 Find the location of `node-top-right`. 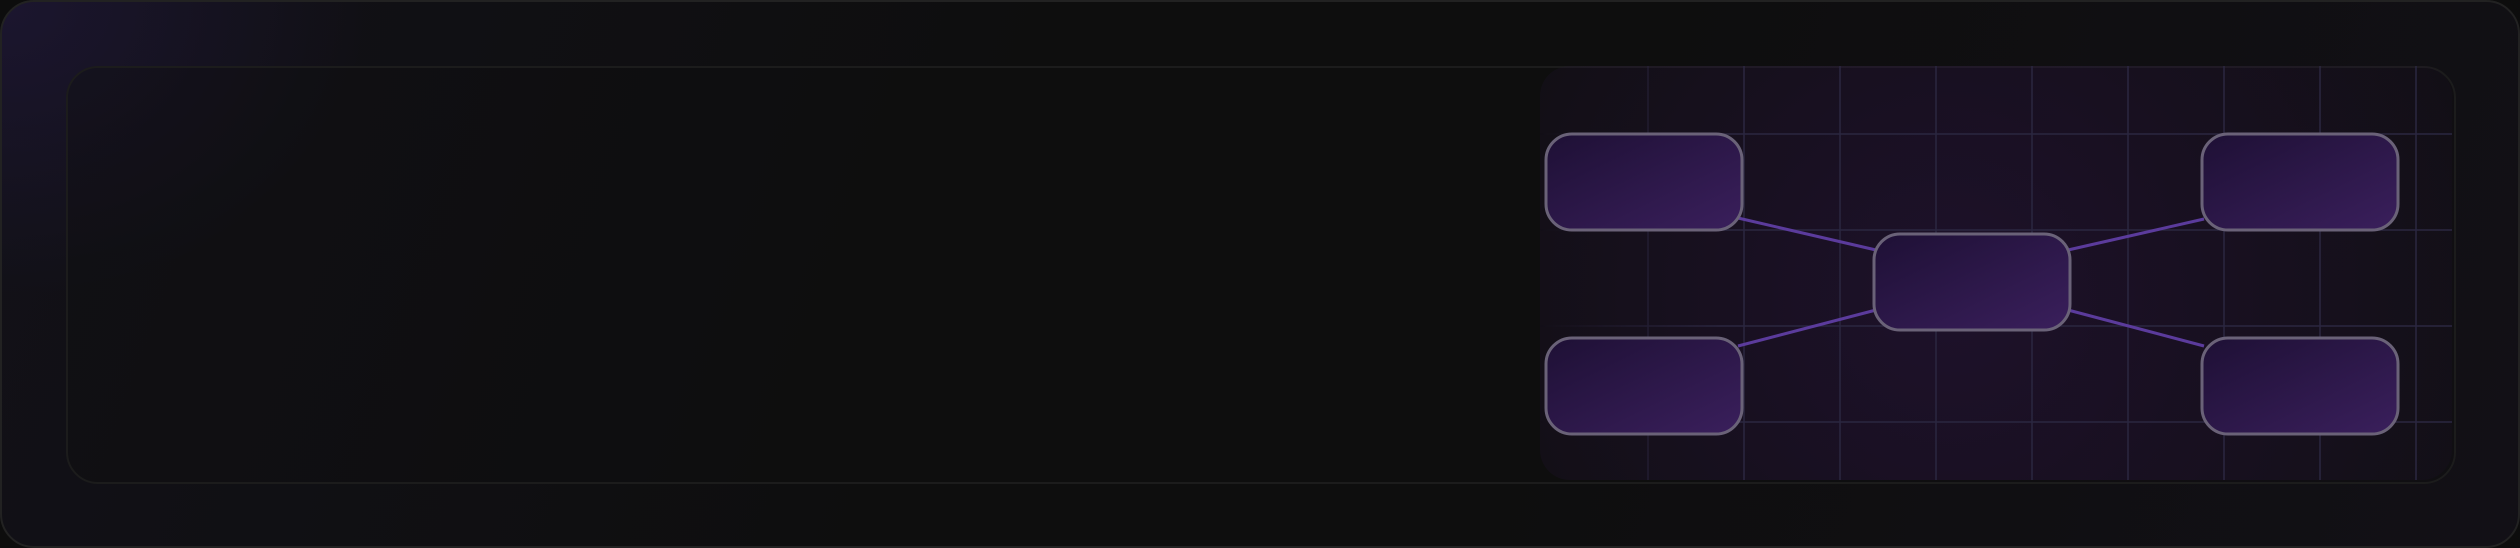

node-top-right is located at coordinates (2300, 182).